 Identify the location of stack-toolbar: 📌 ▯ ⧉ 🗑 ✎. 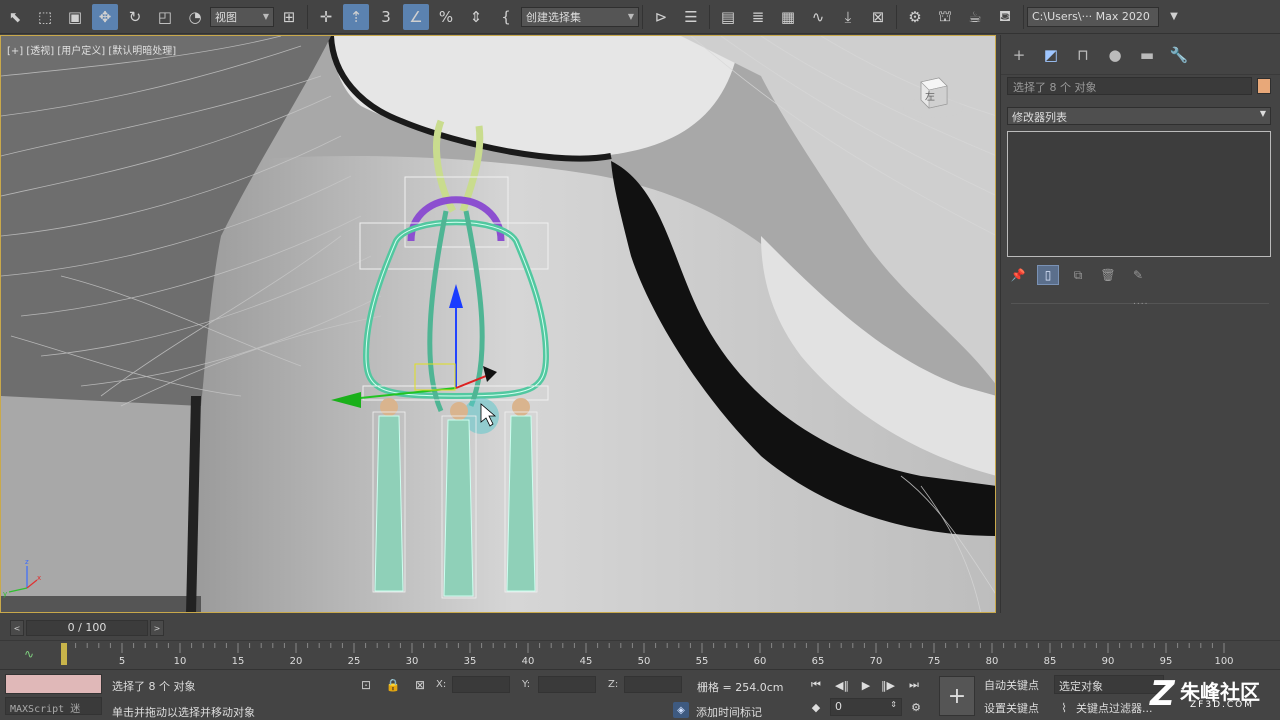
(1082, 275).